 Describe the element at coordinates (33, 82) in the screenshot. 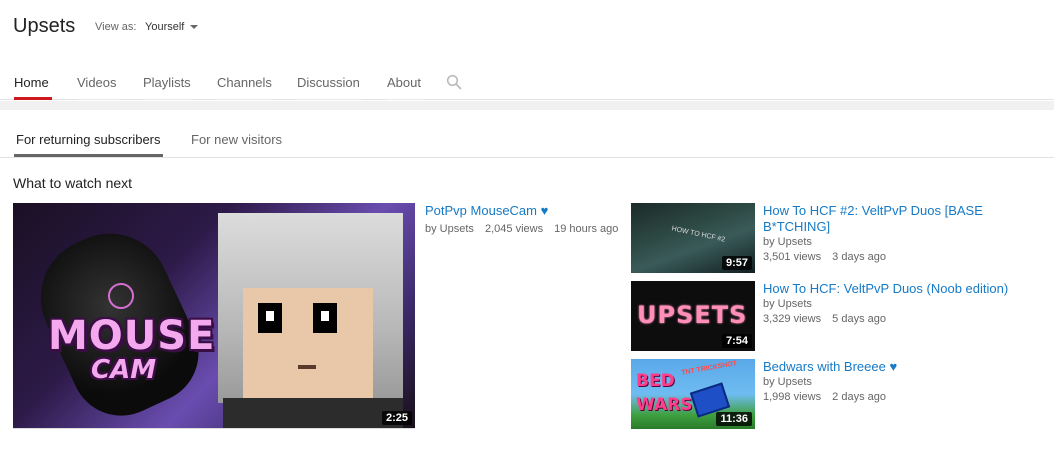

I see `tab-home: Home` at that location.